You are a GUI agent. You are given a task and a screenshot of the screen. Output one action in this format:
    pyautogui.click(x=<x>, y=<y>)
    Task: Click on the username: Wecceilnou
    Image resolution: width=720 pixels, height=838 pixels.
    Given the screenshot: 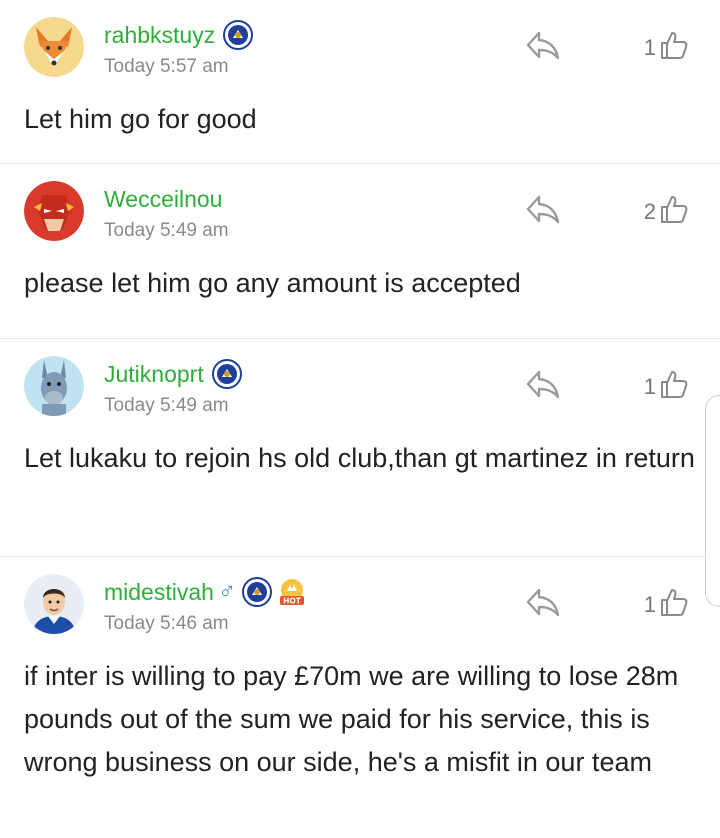 What is the action you would take?
    pyautogui.click(x=163, y=199)
    